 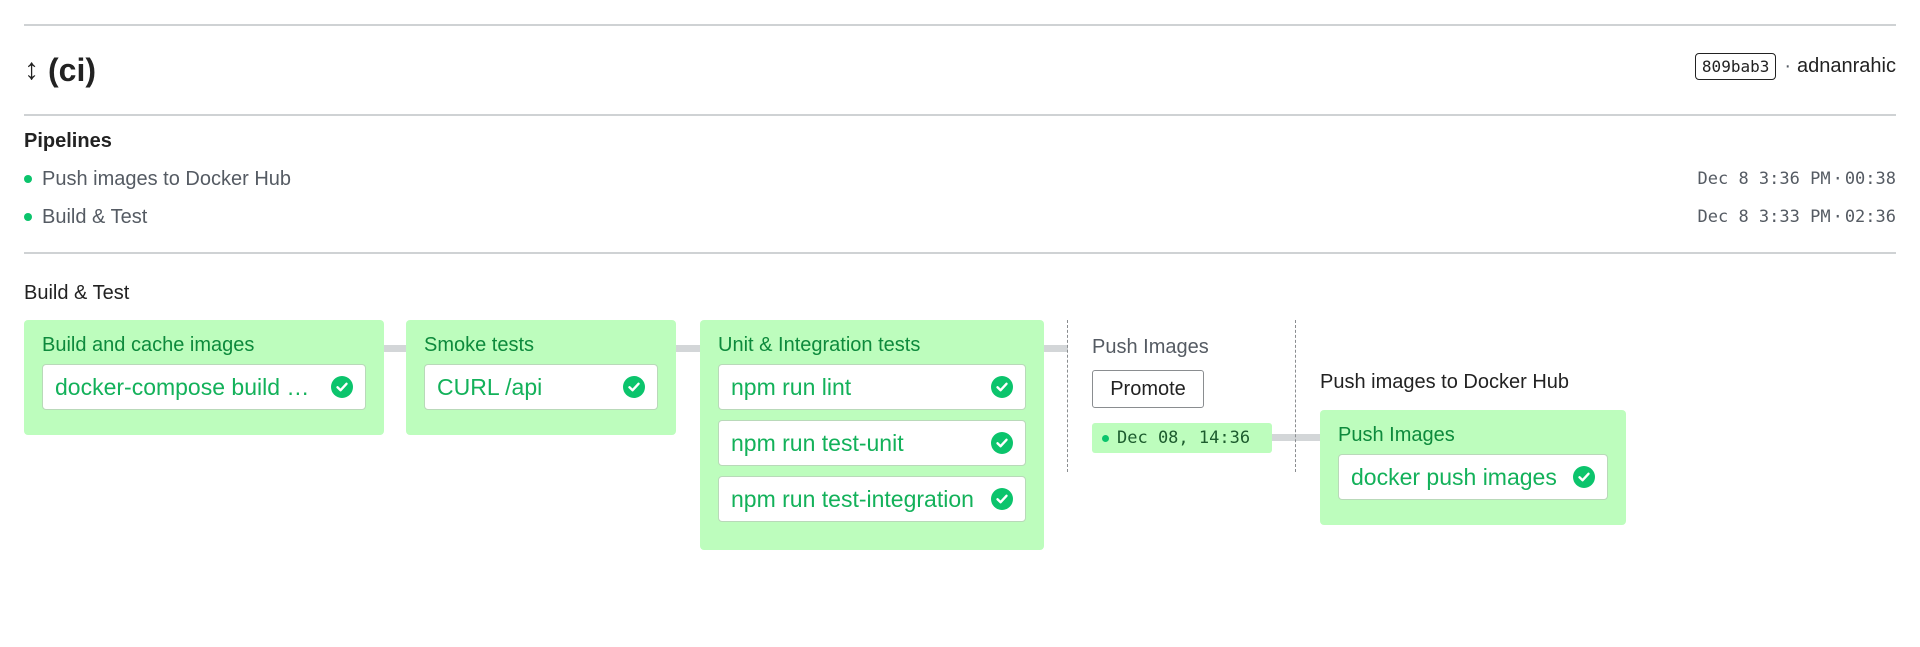 What do you see at coordinates (817, 442) in the screenshot?
I see `job-name: npm run test-unit` at bounding box center [817, 442].